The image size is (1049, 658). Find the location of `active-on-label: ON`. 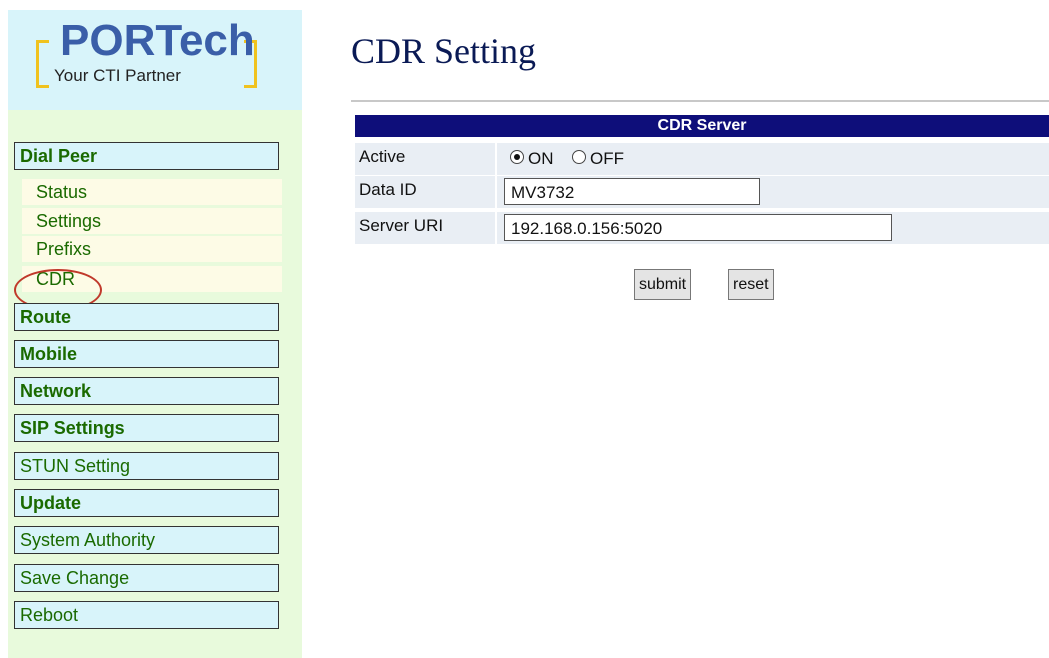

active-on-label: ON is located at coordinates (541, 158).